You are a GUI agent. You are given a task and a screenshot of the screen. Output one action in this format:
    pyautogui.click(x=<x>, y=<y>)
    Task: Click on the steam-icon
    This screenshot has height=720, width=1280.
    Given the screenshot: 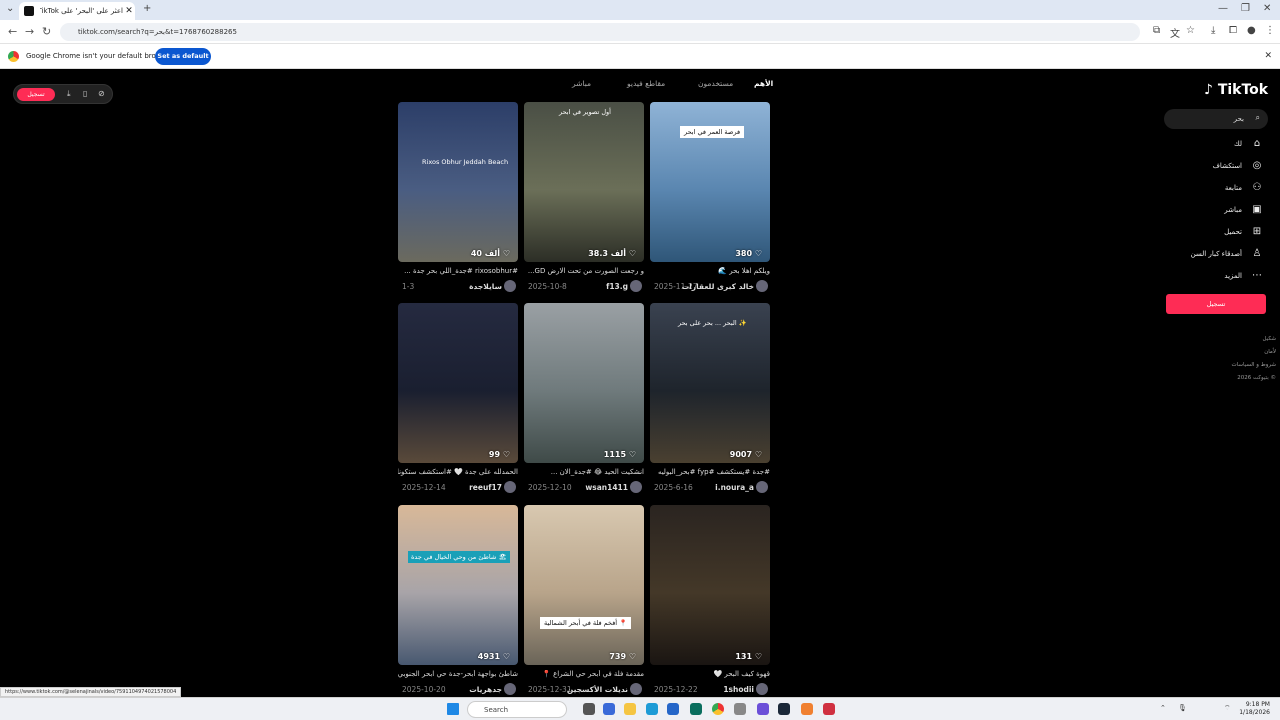 What is the action you would take?
    pyautogui.click(x=784, y=709)
    